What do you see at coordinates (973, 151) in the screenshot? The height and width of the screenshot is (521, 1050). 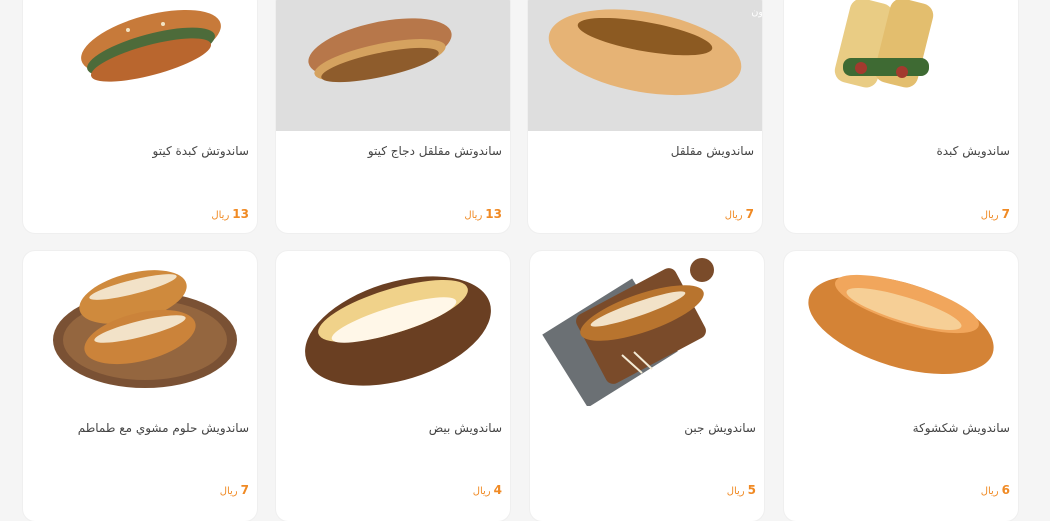 I see `product-title: ساندويش كبدة` at bounding box center [973, 151].